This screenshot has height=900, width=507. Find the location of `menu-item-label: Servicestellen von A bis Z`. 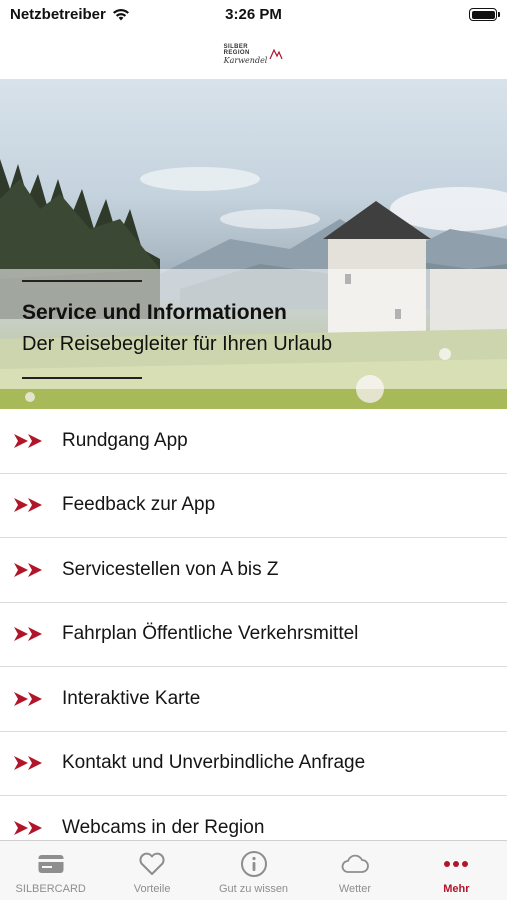

menu-item-label: Servicestellen von A bis Z is located at coordinates (170, 569).